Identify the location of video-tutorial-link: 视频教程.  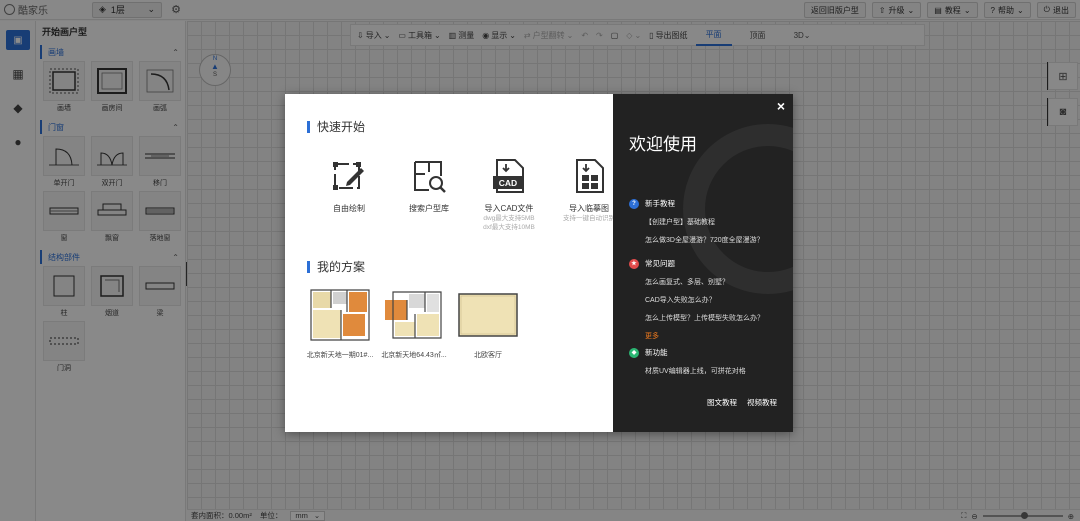
(762, 402).